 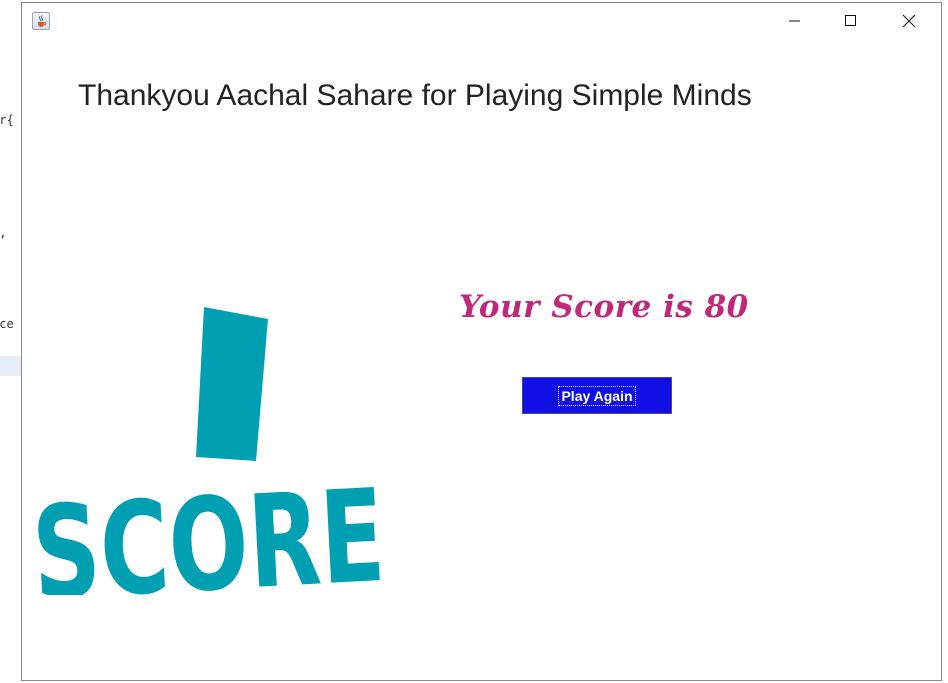 What do you see at coordinates (209, 528) in the screenshot?
I see `score-graphic-text: SCORE` at bounding box center [209, 528].